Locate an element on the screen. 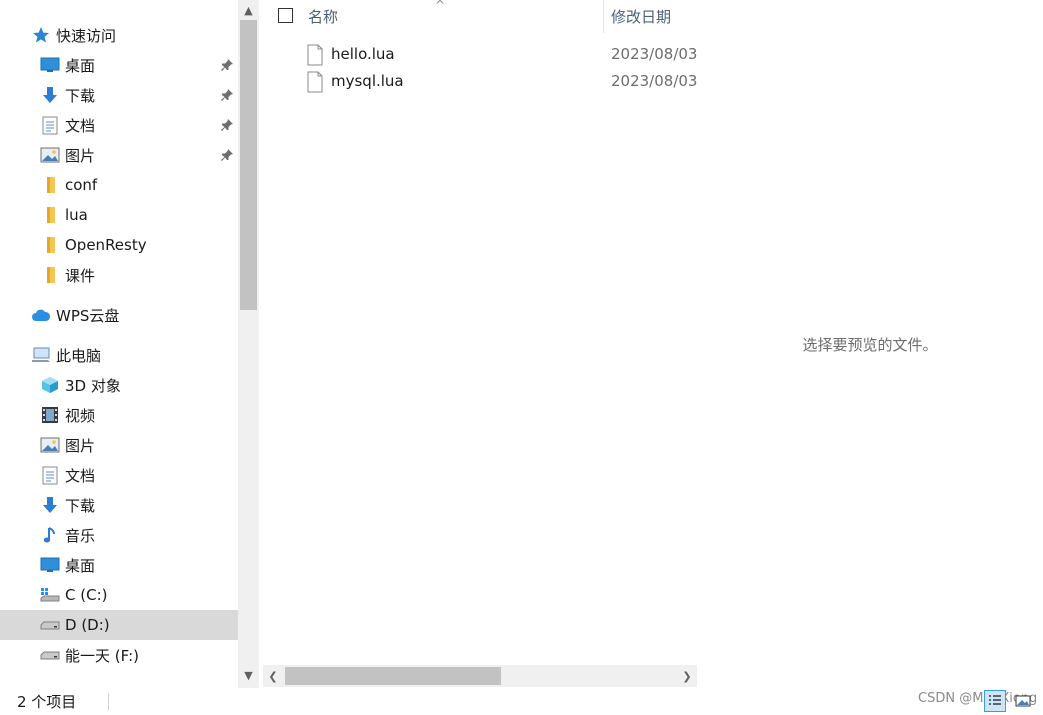 This screenshot has height=715, width=1043. column-header-date: 修改日期 is located at coordinates (654, 16).